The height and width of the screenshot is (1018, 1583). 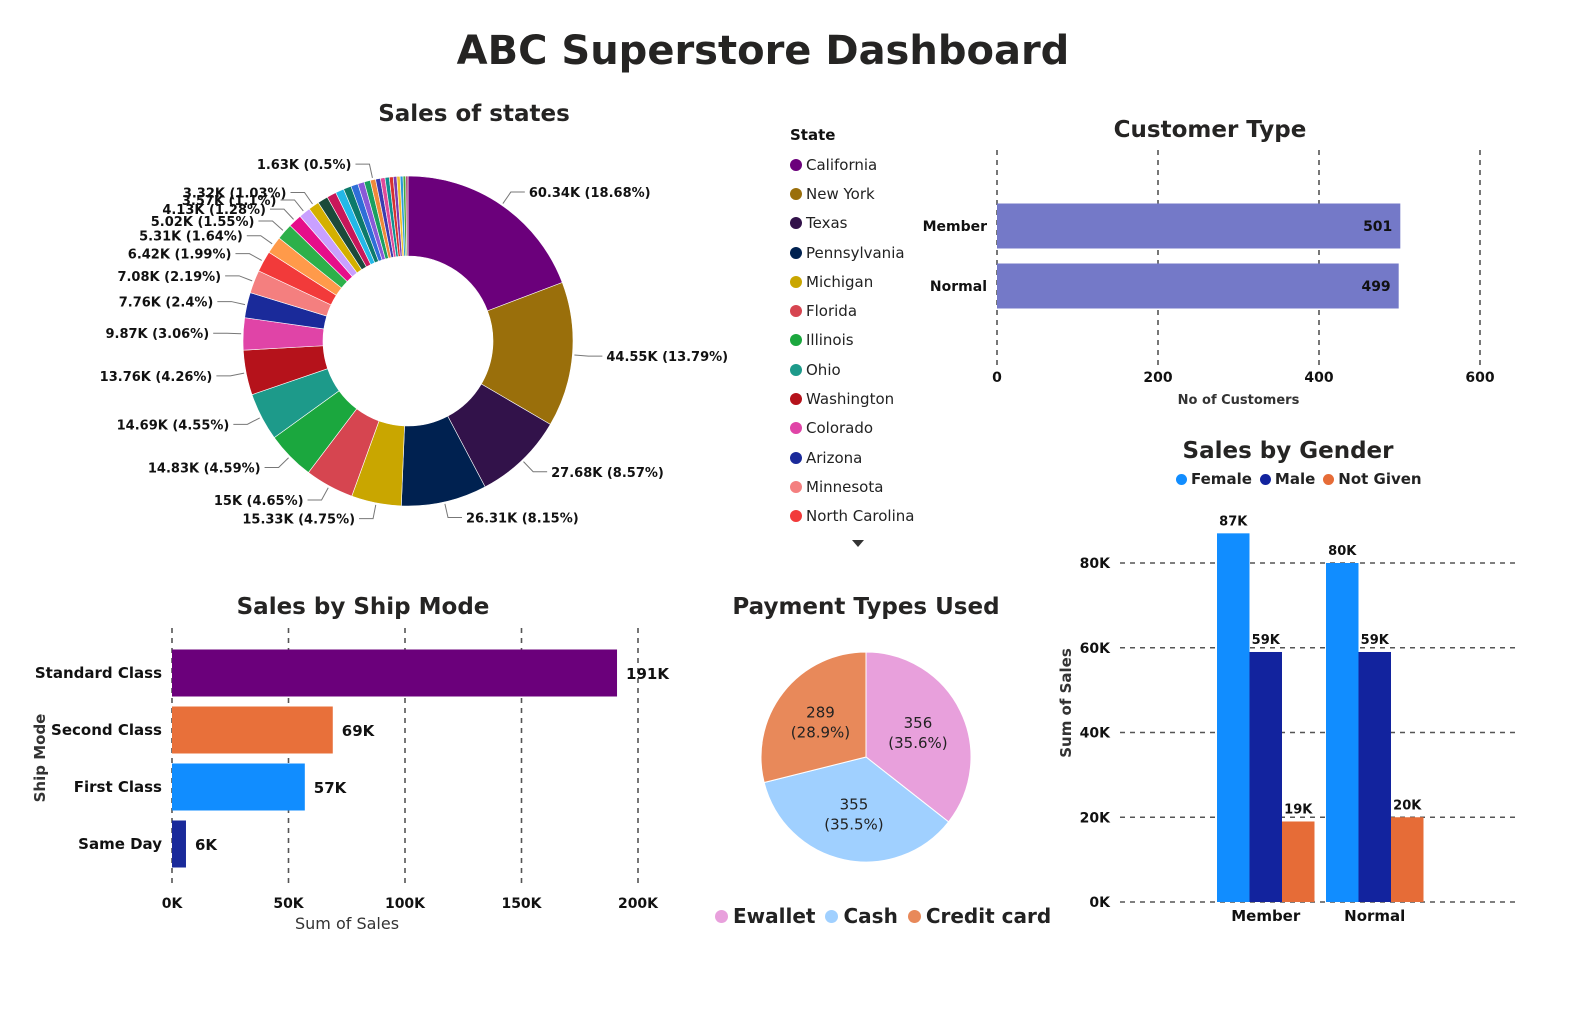 What do you see at coordinates (1157, 378) in the screenshot?
I see `x-tick-label: 200` at bounding box center [1157, 378].